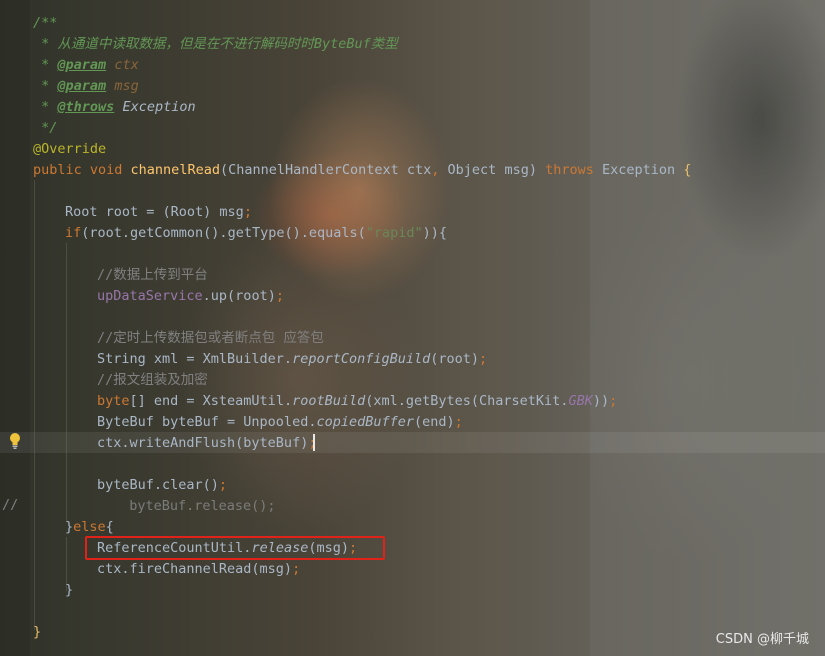  I want to click on code-token: else, so click(89, 527).